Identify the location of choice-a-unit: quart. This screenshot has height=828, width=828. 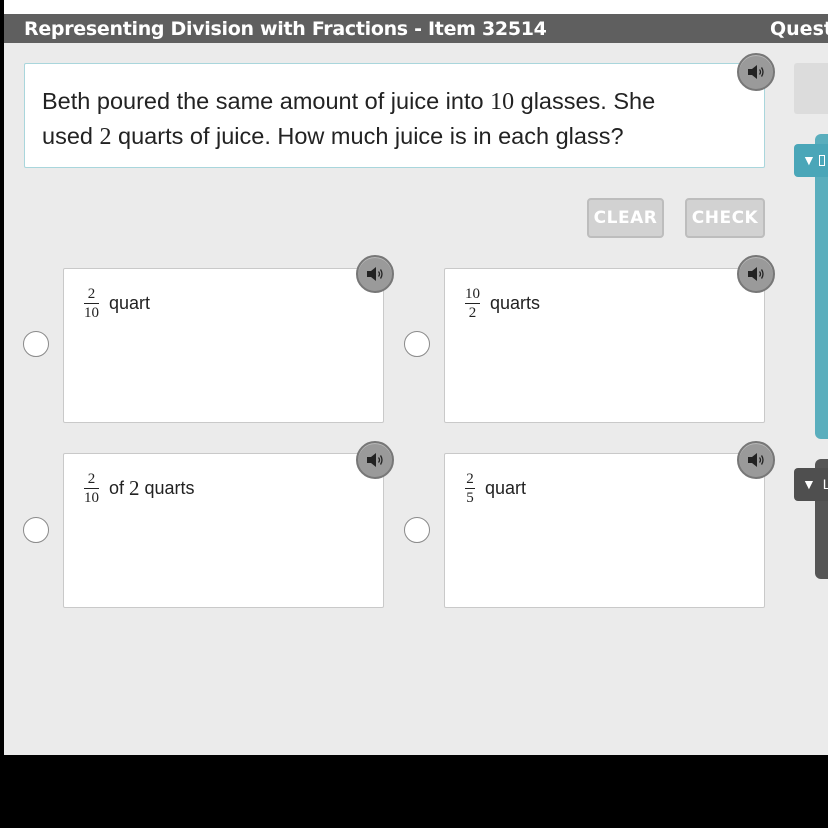
(130, 303).